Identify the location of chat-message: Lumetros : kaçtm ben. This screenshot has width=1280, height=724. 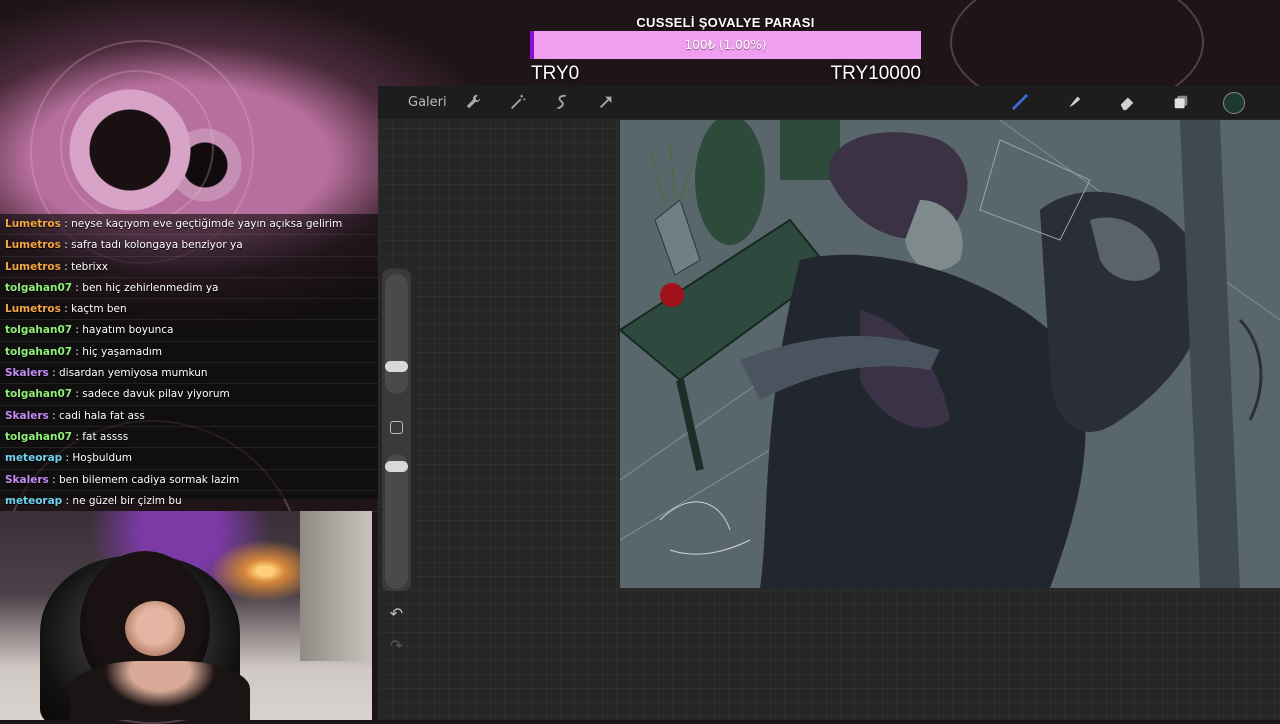
(189, 310).